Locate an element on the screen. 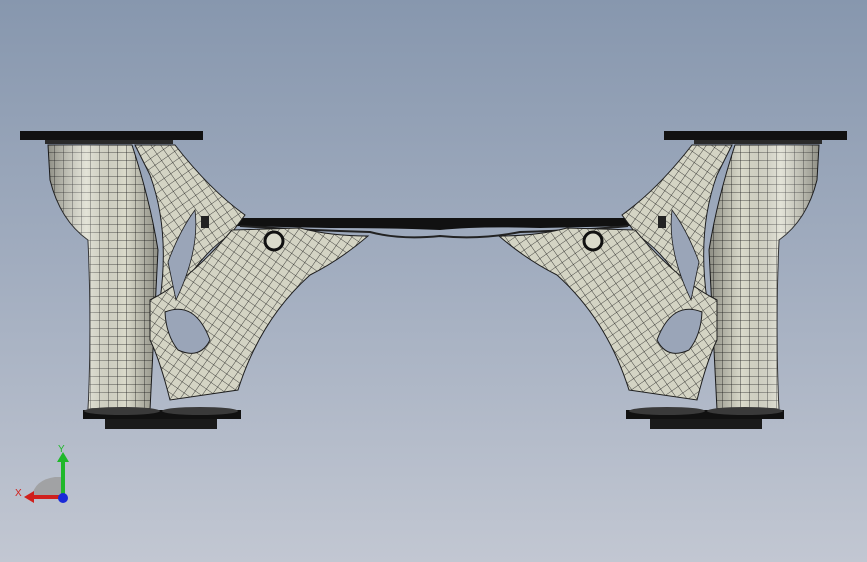 The width and height of the screenshot is (867, 562). reference-triad: Y X is located at coordinates (45, 475).